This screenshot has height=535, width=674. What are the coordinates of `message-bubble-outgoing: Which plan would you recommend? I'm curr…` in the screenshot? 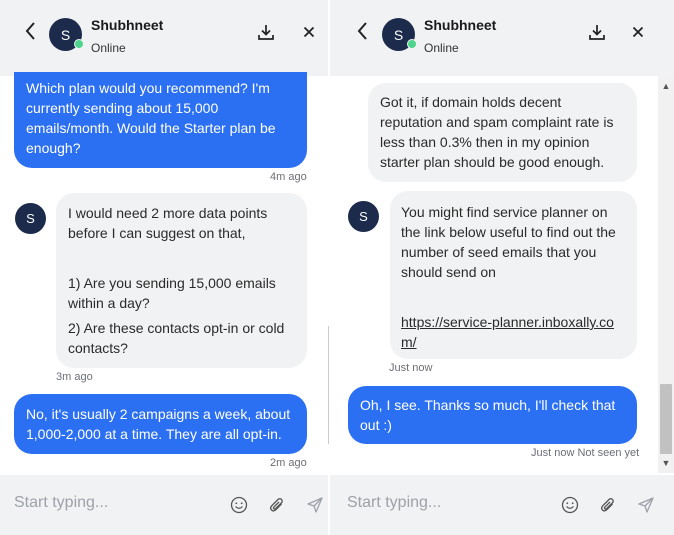 It's located at (160, 120).